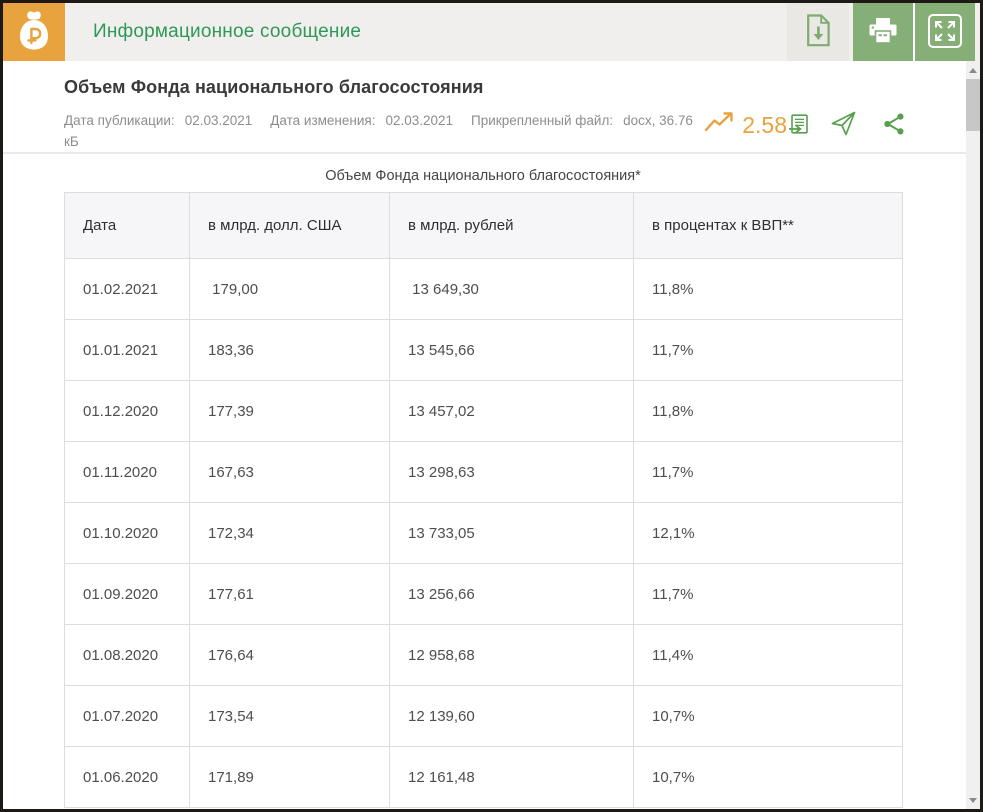  What do you see at coordinates (323, 120) in the screenshot?
I see `modified-date-label: Дата изменения:` at bounding box center [323, 120].